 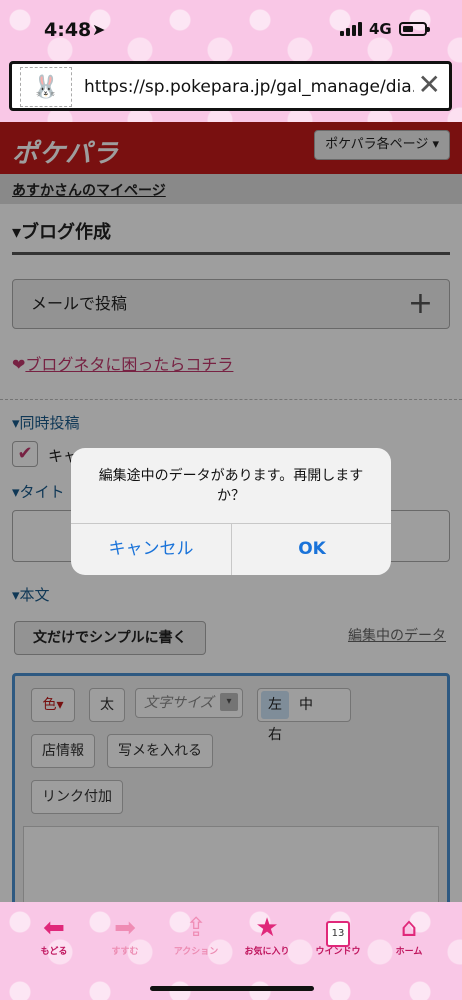 What do you see at coordinates (99, 29) in the screenshot?
I see `location-arrow-icon: ➤` at bounding box center [99, 29].